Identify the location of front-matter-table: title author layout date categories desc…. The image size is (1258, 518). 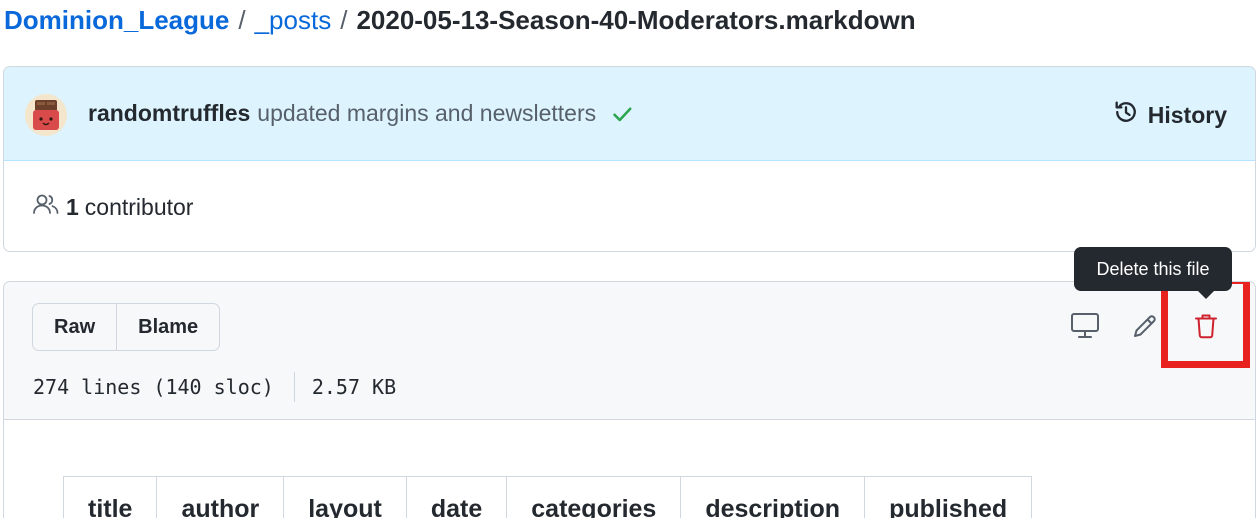
(547, 497).